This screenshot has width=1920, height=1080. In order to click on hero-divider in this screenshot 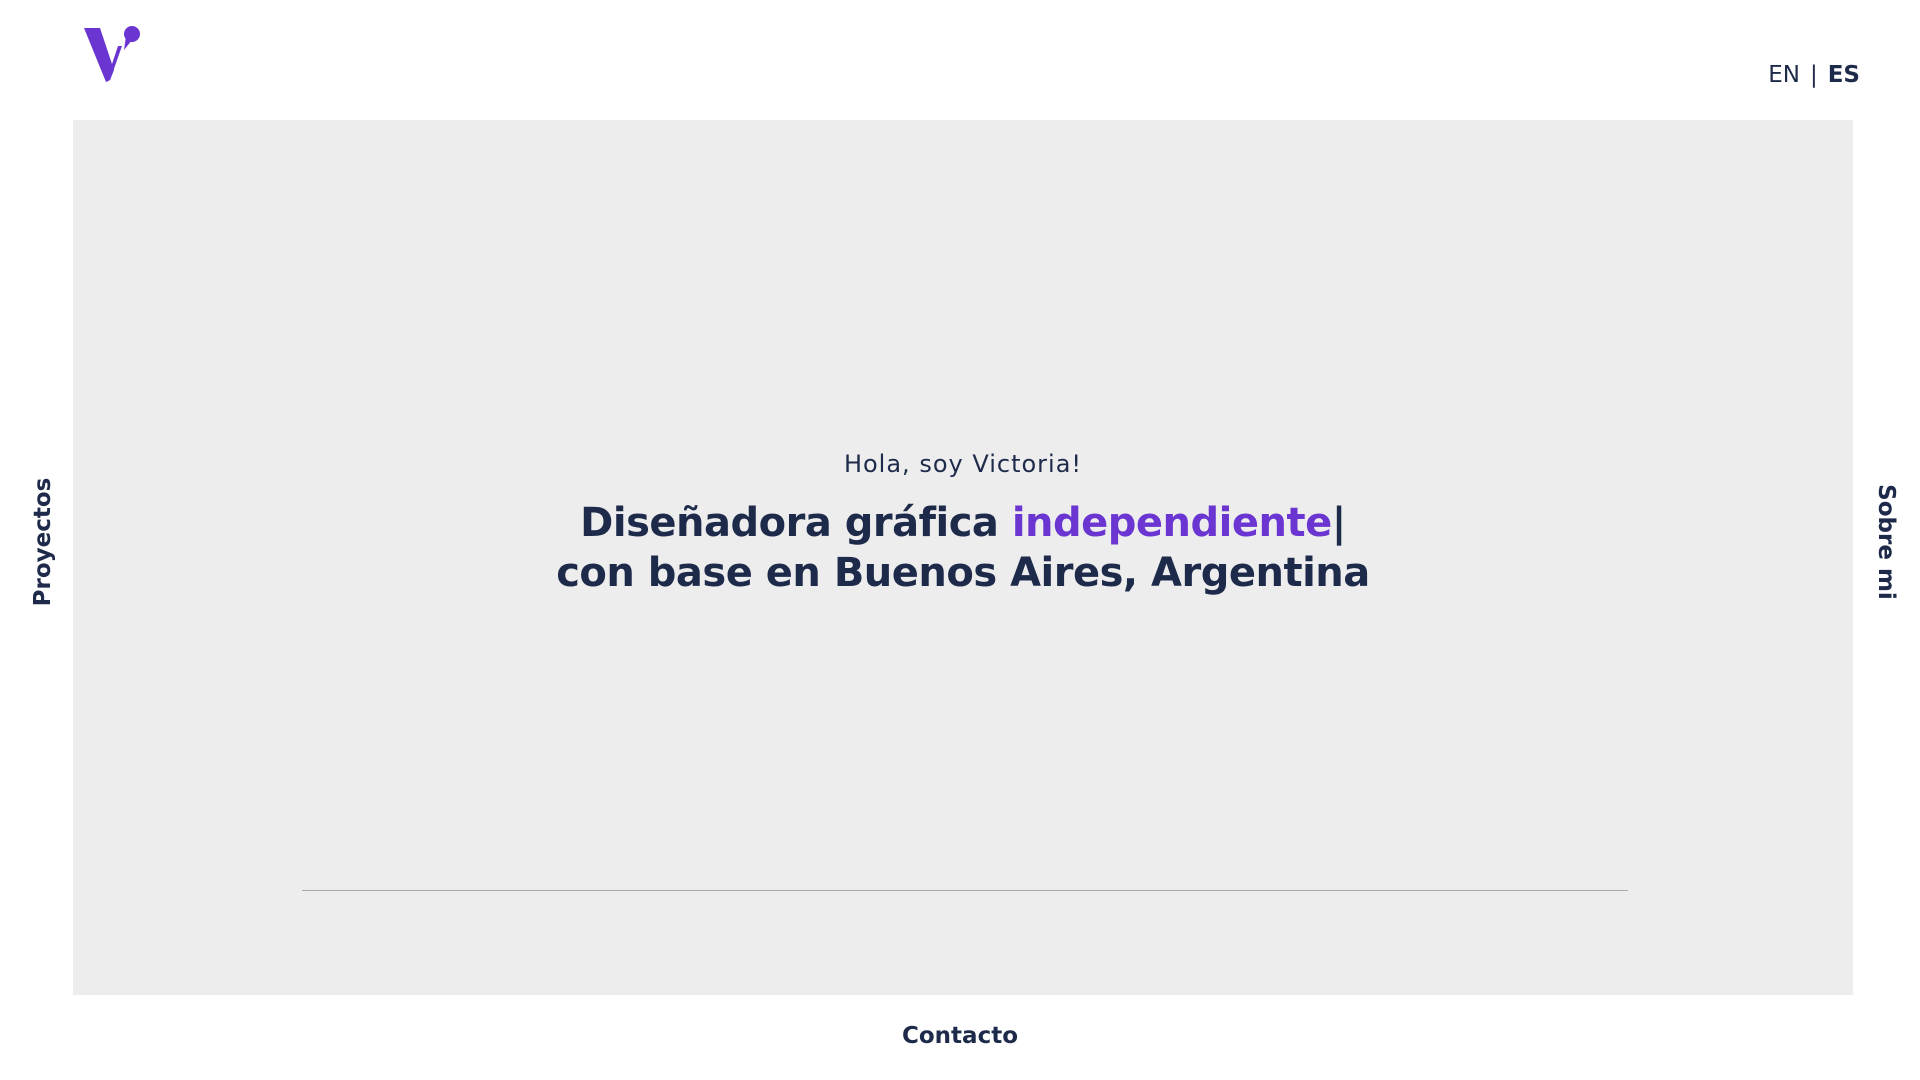, I will do `click(965, 890)`.